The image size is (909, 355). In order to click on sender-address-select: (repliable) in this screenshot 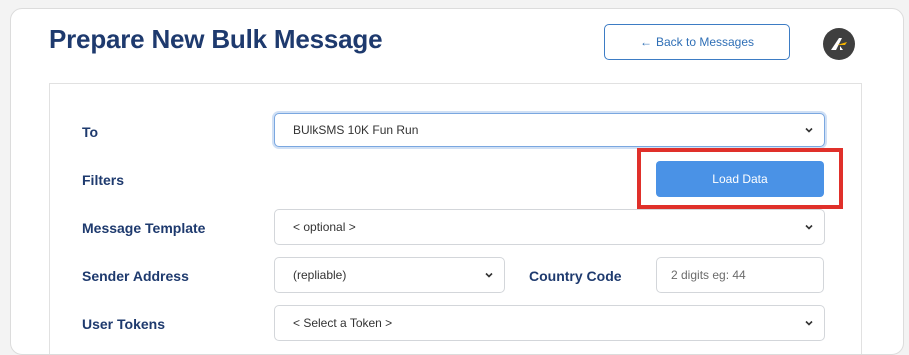, I will do `click(389, 275)`.